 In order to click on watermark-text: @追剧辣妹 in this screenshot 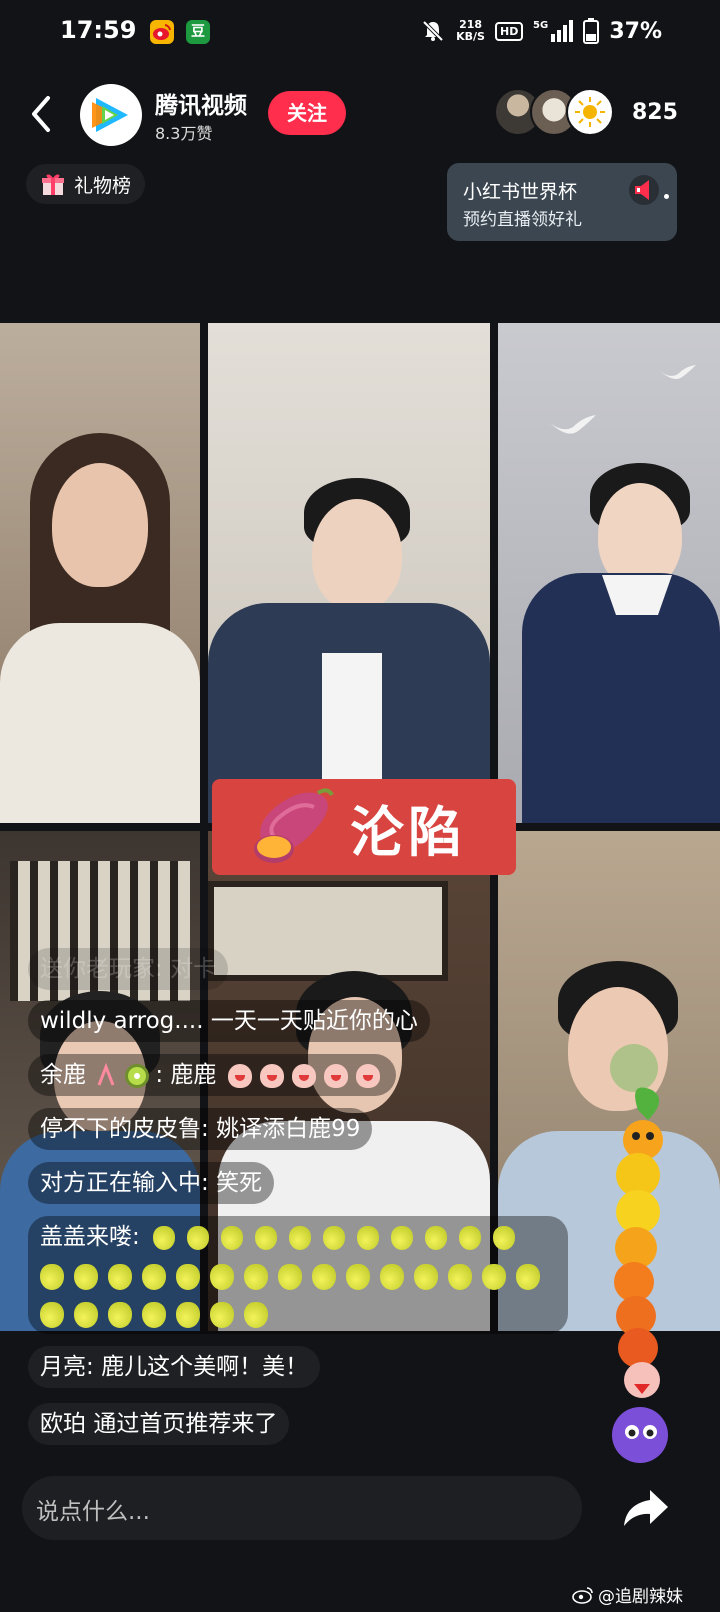, I will do `click(640, 1597)`.